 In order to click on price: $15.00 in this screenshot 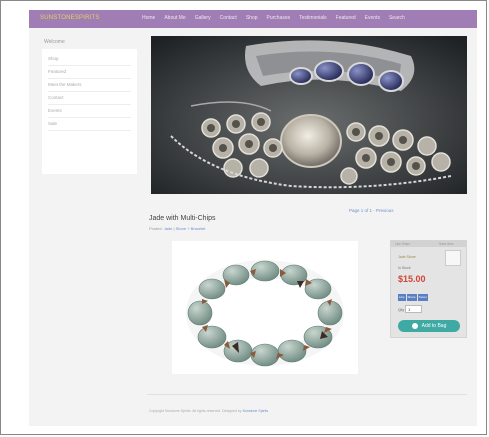, I will do `click(412, 279)`.